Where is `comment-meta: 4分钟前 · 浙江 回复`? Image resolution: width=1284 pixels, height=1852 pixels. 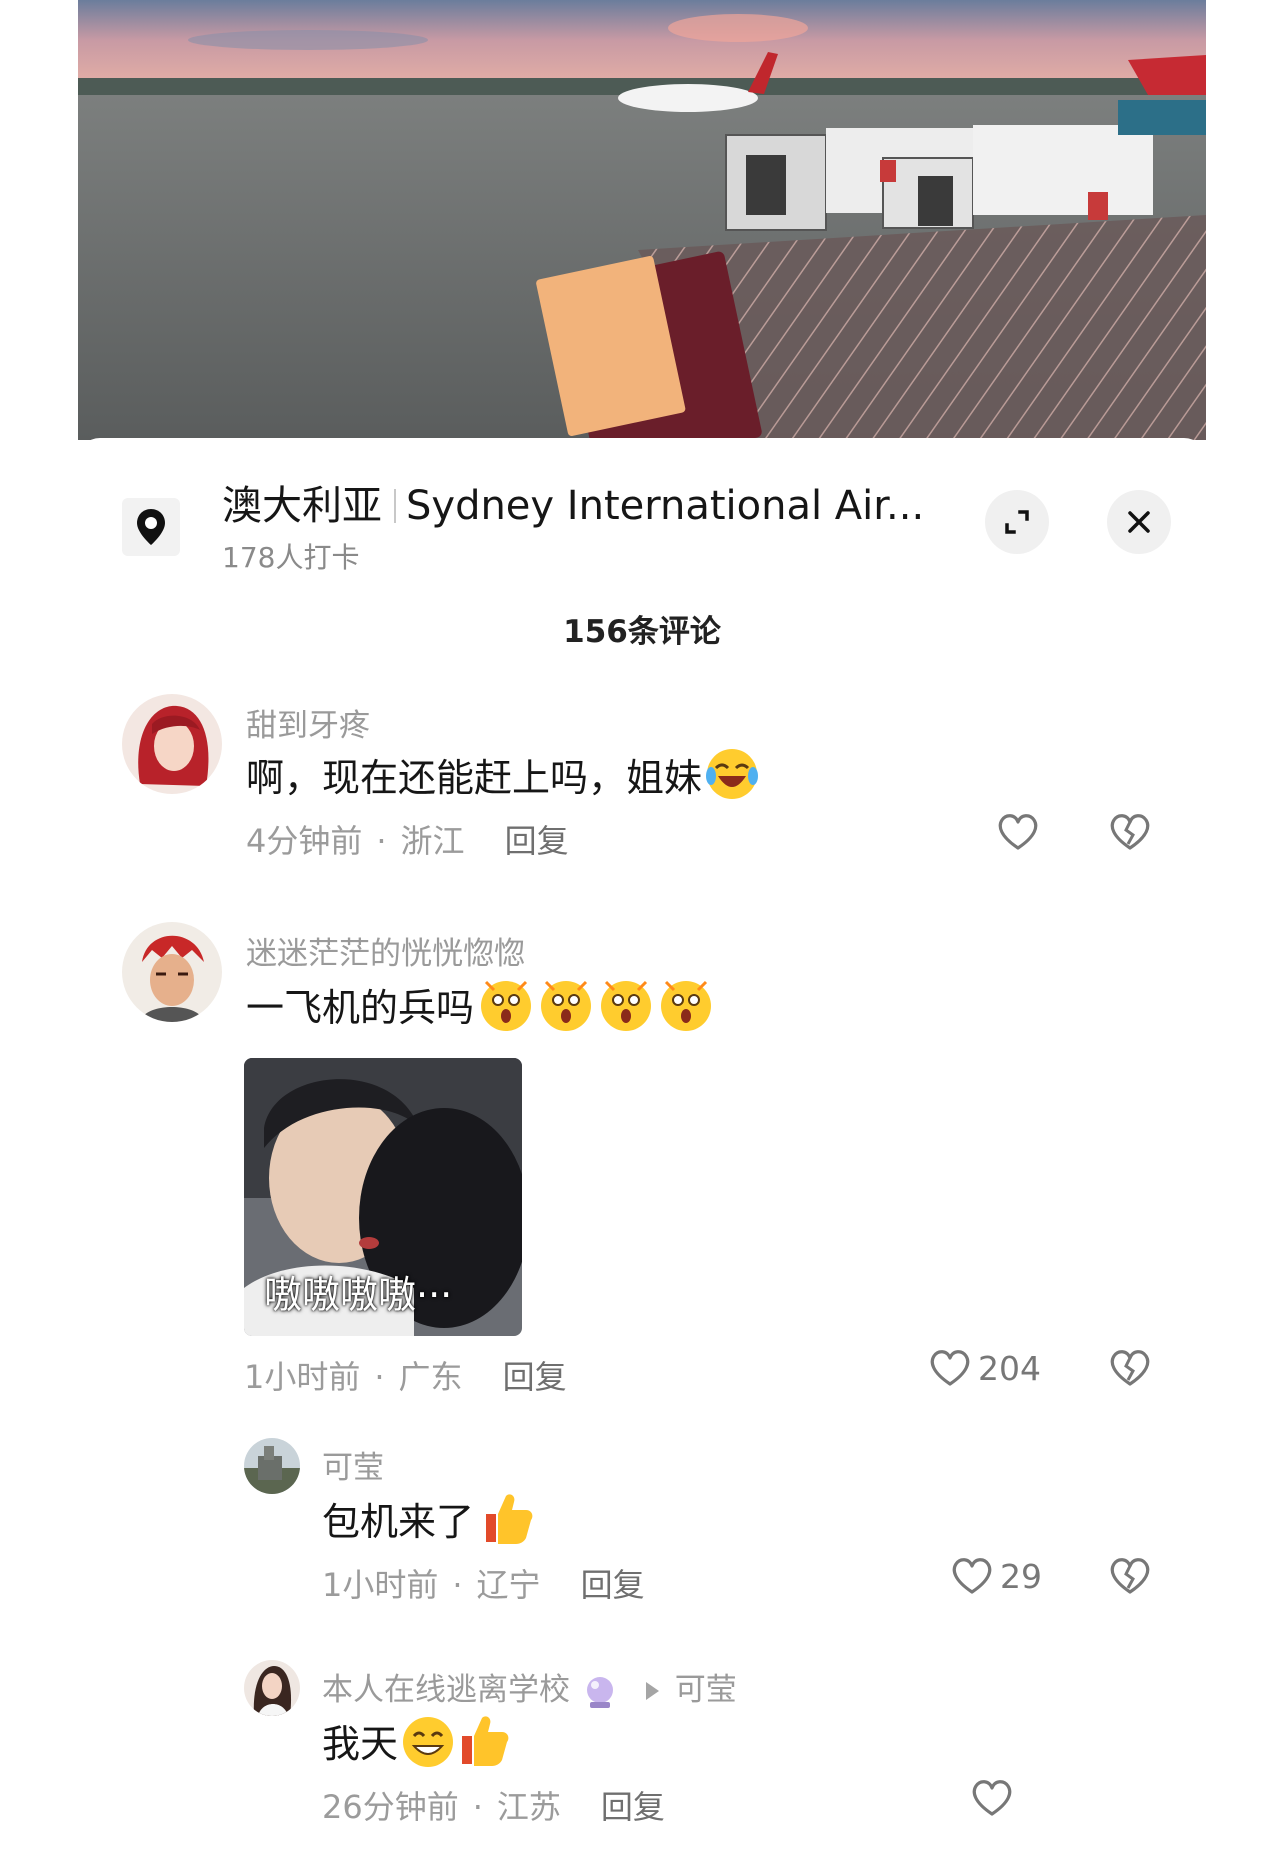 comment-meta: 4分钟前 · 浙江 回复 is located at coordinates (407, 839).